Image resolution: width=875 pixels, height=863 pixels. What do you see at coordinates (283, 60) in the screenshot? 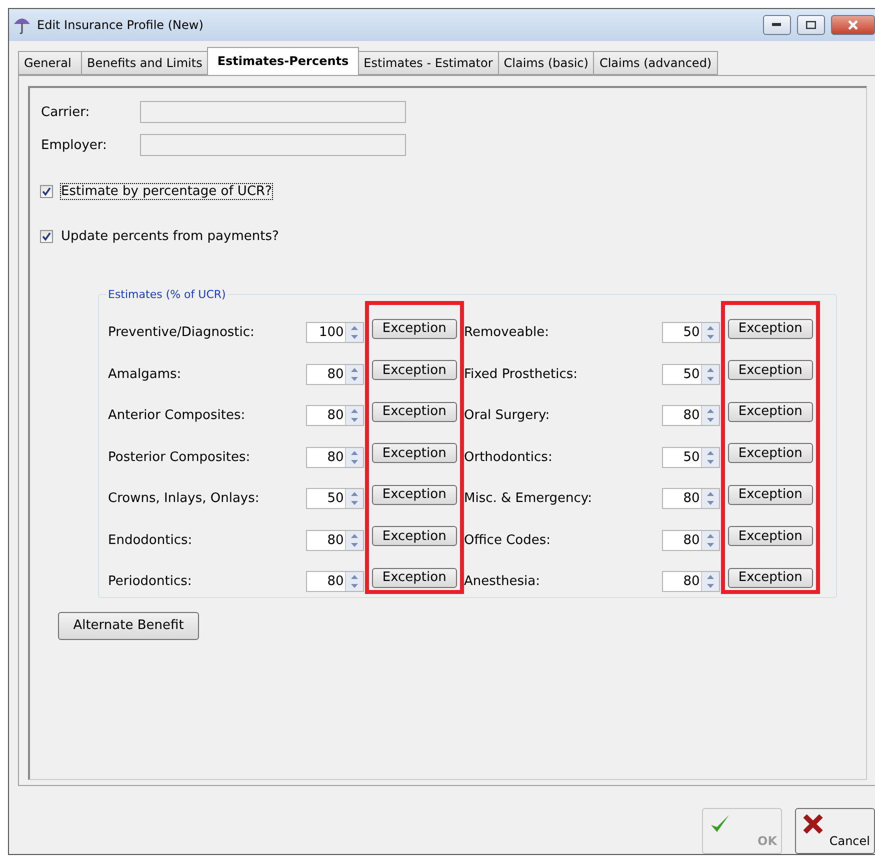
I see `tab: Estimates-Percents` at bounding box center [283, 60].